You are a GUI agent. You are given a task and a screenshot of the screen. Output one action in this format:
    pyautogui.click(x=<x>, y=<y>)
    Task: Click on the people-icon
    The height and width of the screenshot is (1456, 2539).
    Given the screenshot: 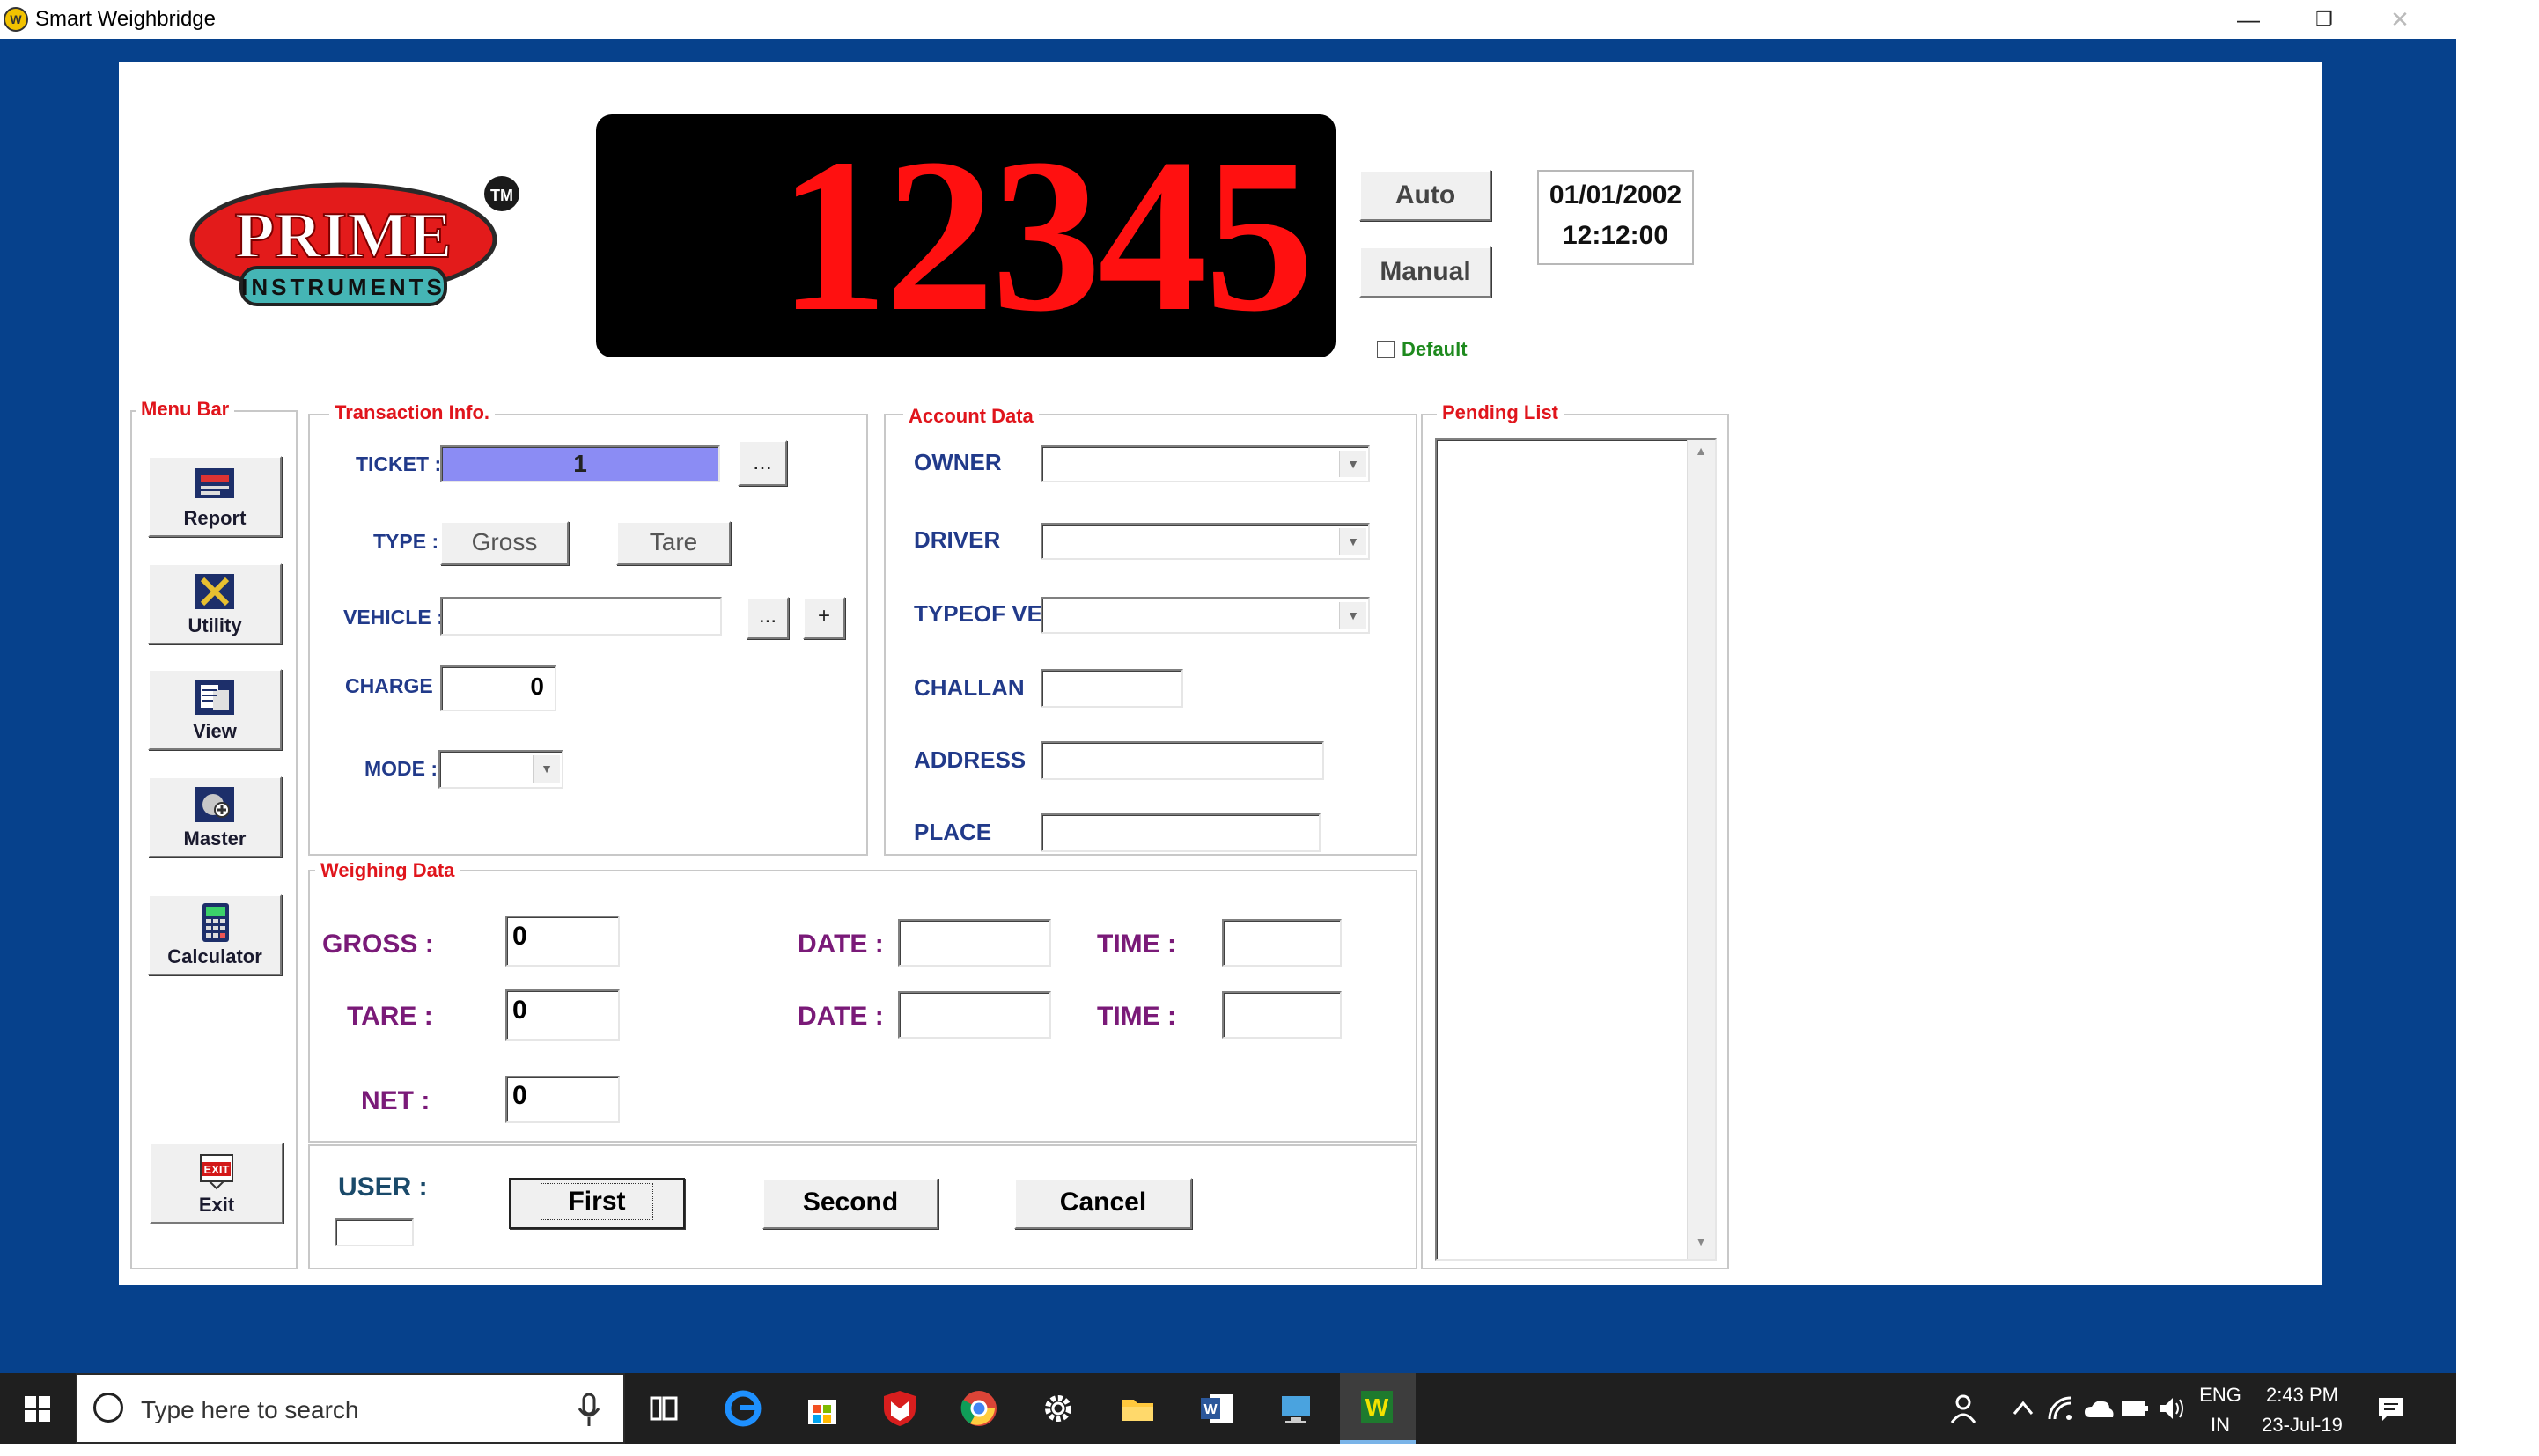 What is the action you would take?
    pyautogui.click(x=1963, y=1408)
    